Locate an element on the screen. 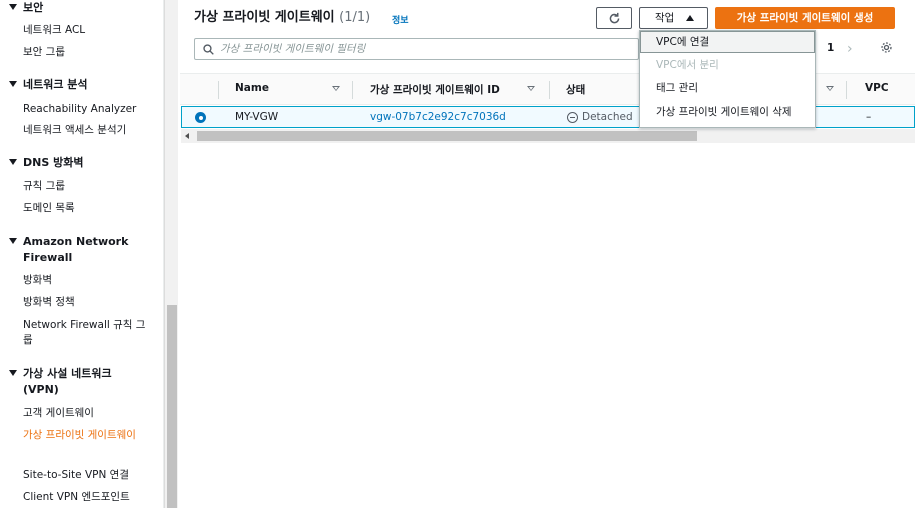  sidebar-item-client-vpn-endpoints: Client VPN 엔드포인트 is located at coordinates (85, 497).